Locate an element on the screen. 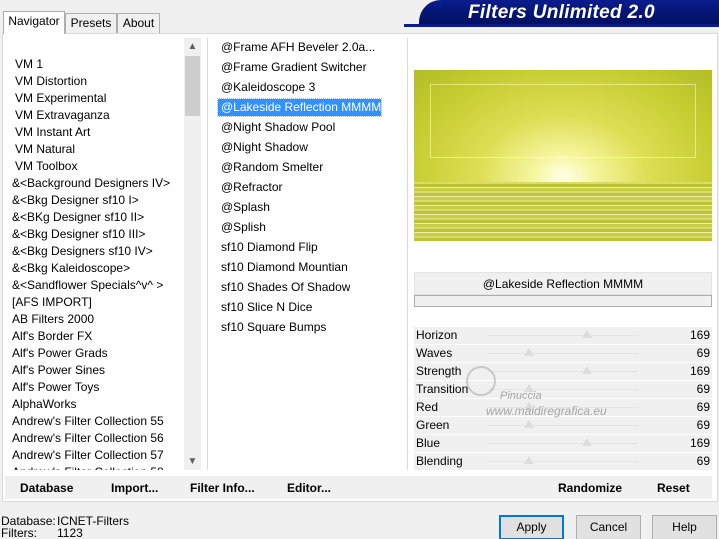 The width and height of the screenshot is (719, 539). category-item: Andrew's Filter Collection 57 is located at coordinates (97, 455).